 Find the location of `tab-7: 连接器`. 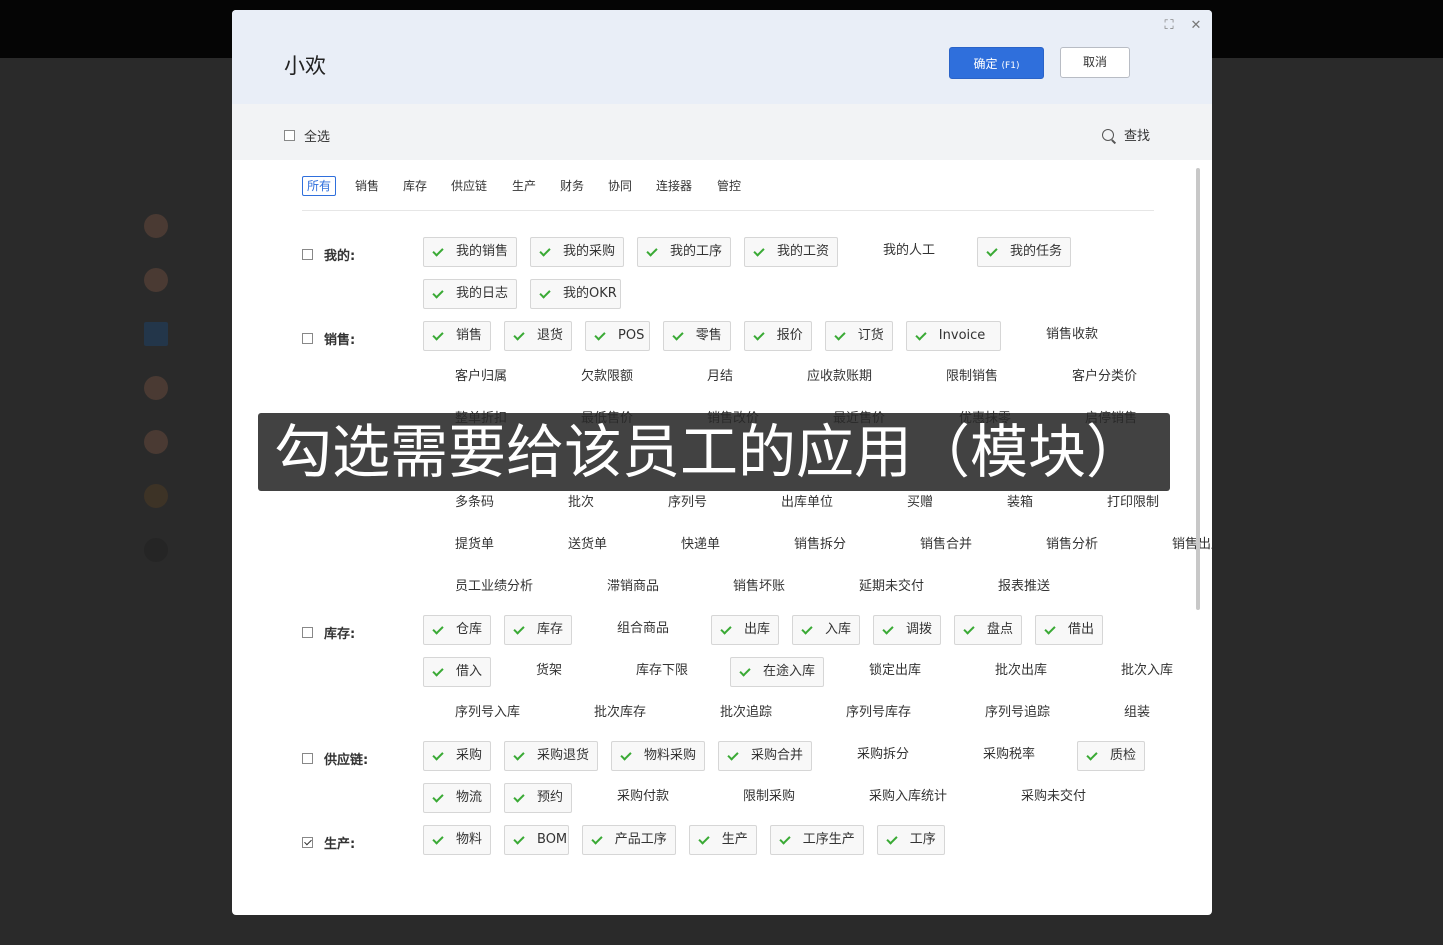

tab-7: 连接器 is located at coordinates (674, 186).